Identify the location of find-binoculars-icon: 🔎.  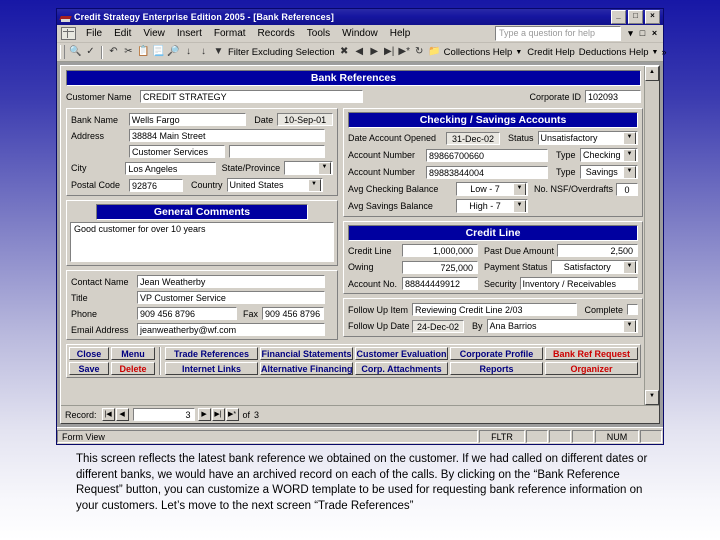
(173, 52).